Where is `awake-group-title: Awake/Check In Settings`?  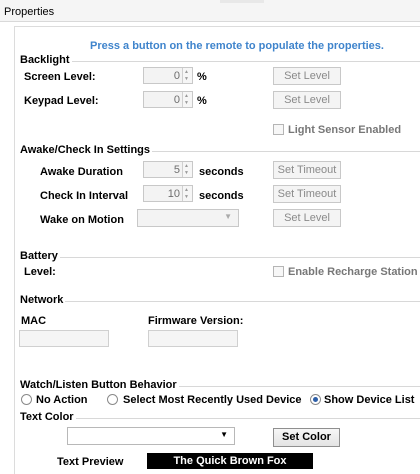 awake-group-title: Awake/Check In Settings is located at coordinates (85, 150).